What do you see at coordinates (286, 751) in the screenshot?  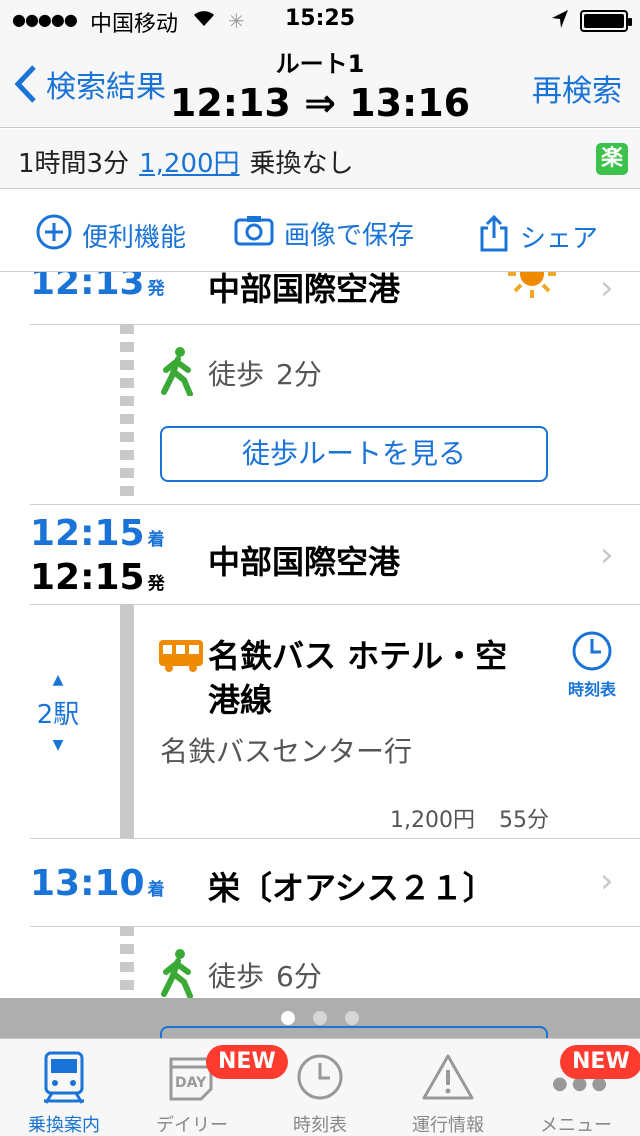 I see `bus-direction: 名鉄バスセンター行` at bounding box center [286, 751].